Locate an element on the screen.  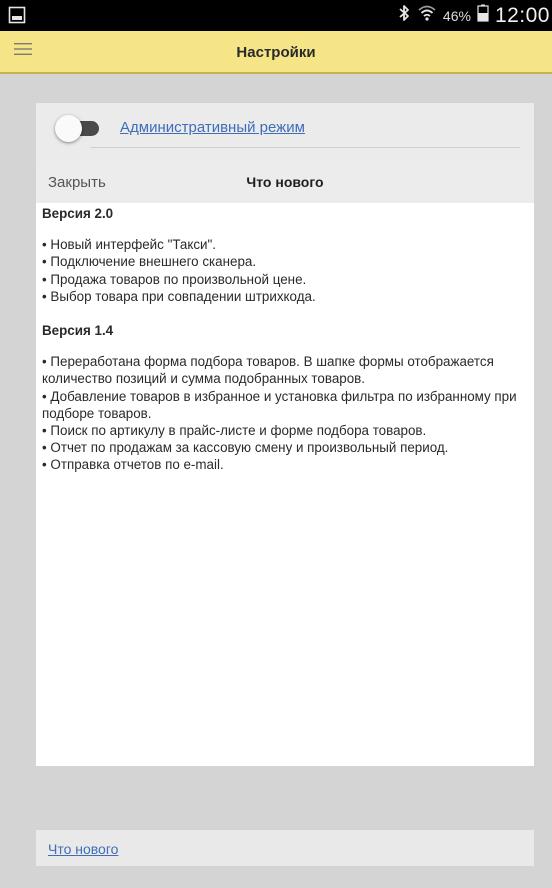
settings-card: Административный режим is located at coordinates (285, 132).